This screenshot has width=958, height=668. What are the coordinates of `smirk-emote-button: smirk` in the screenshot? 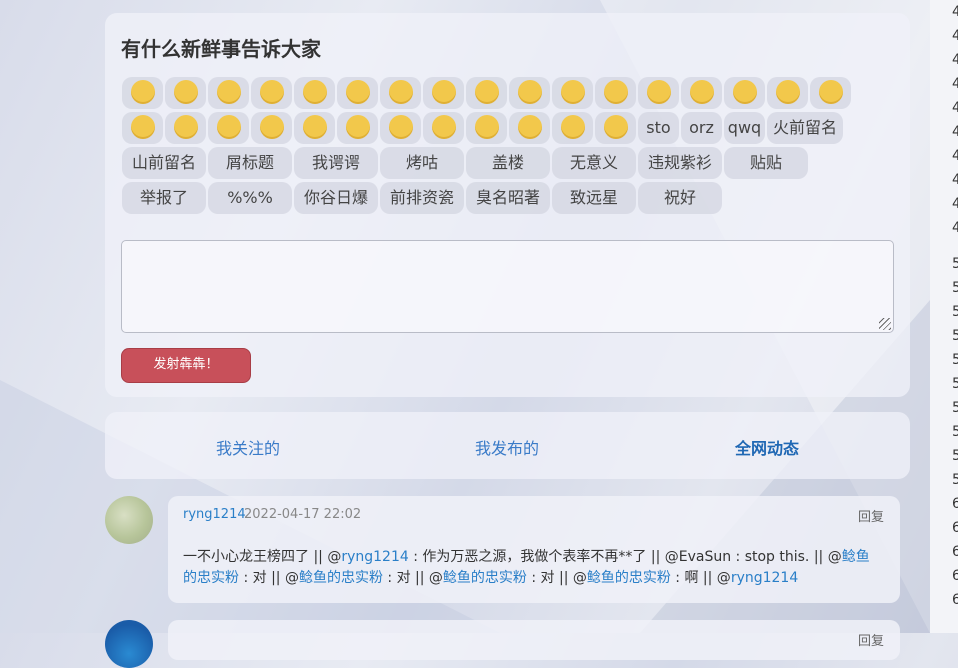 It's located at (314, 93).